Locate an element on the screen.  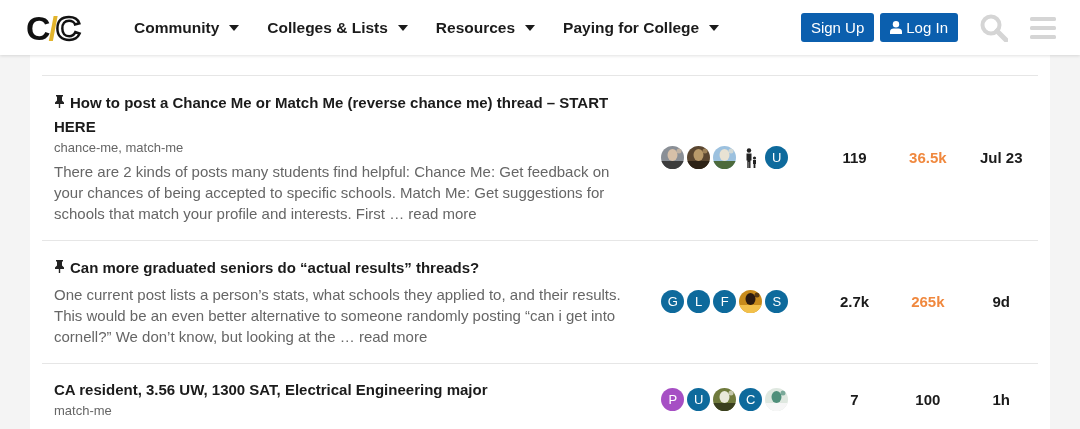
topic-excerpt: There are 2 kinds of posts many students find helpful: Chance Me: Get feedback on your chances of being accepted to specific schools. Match Me: Get suggestions for schools that match your profile and interests. First … read more is located at coordinates (332, 193).